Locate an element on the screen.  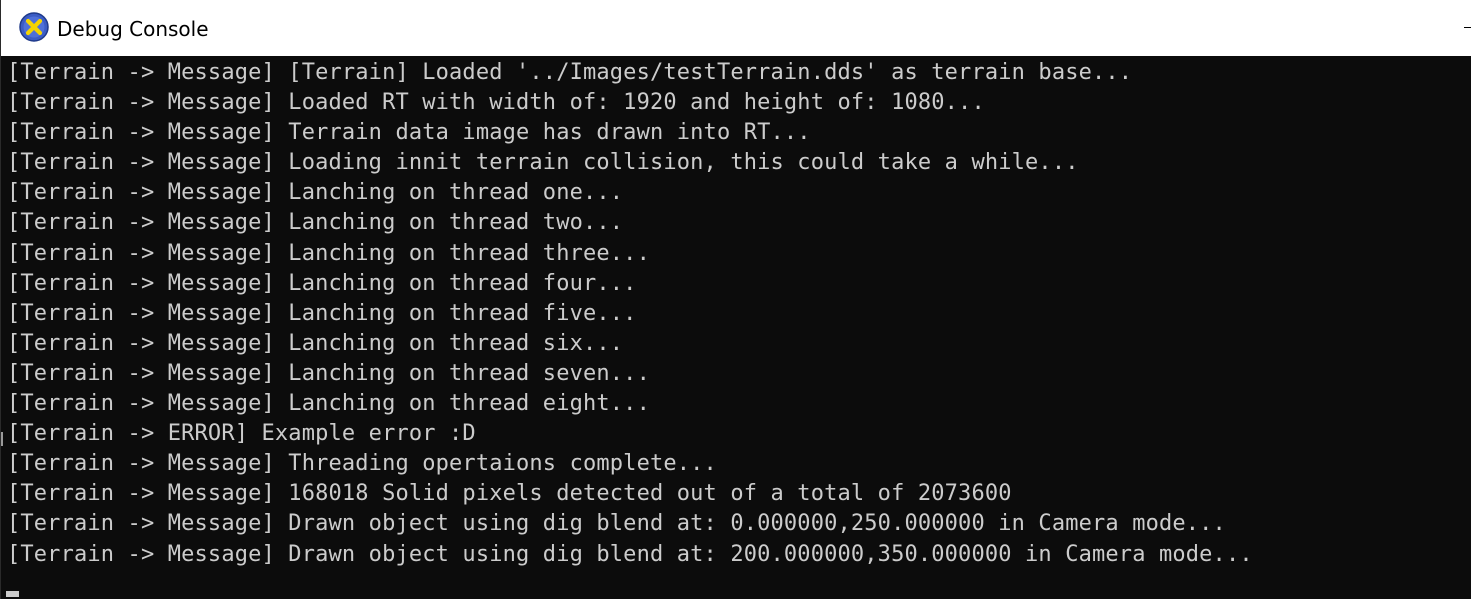
window-title: Debug Console is located at coordinates (133, 29).